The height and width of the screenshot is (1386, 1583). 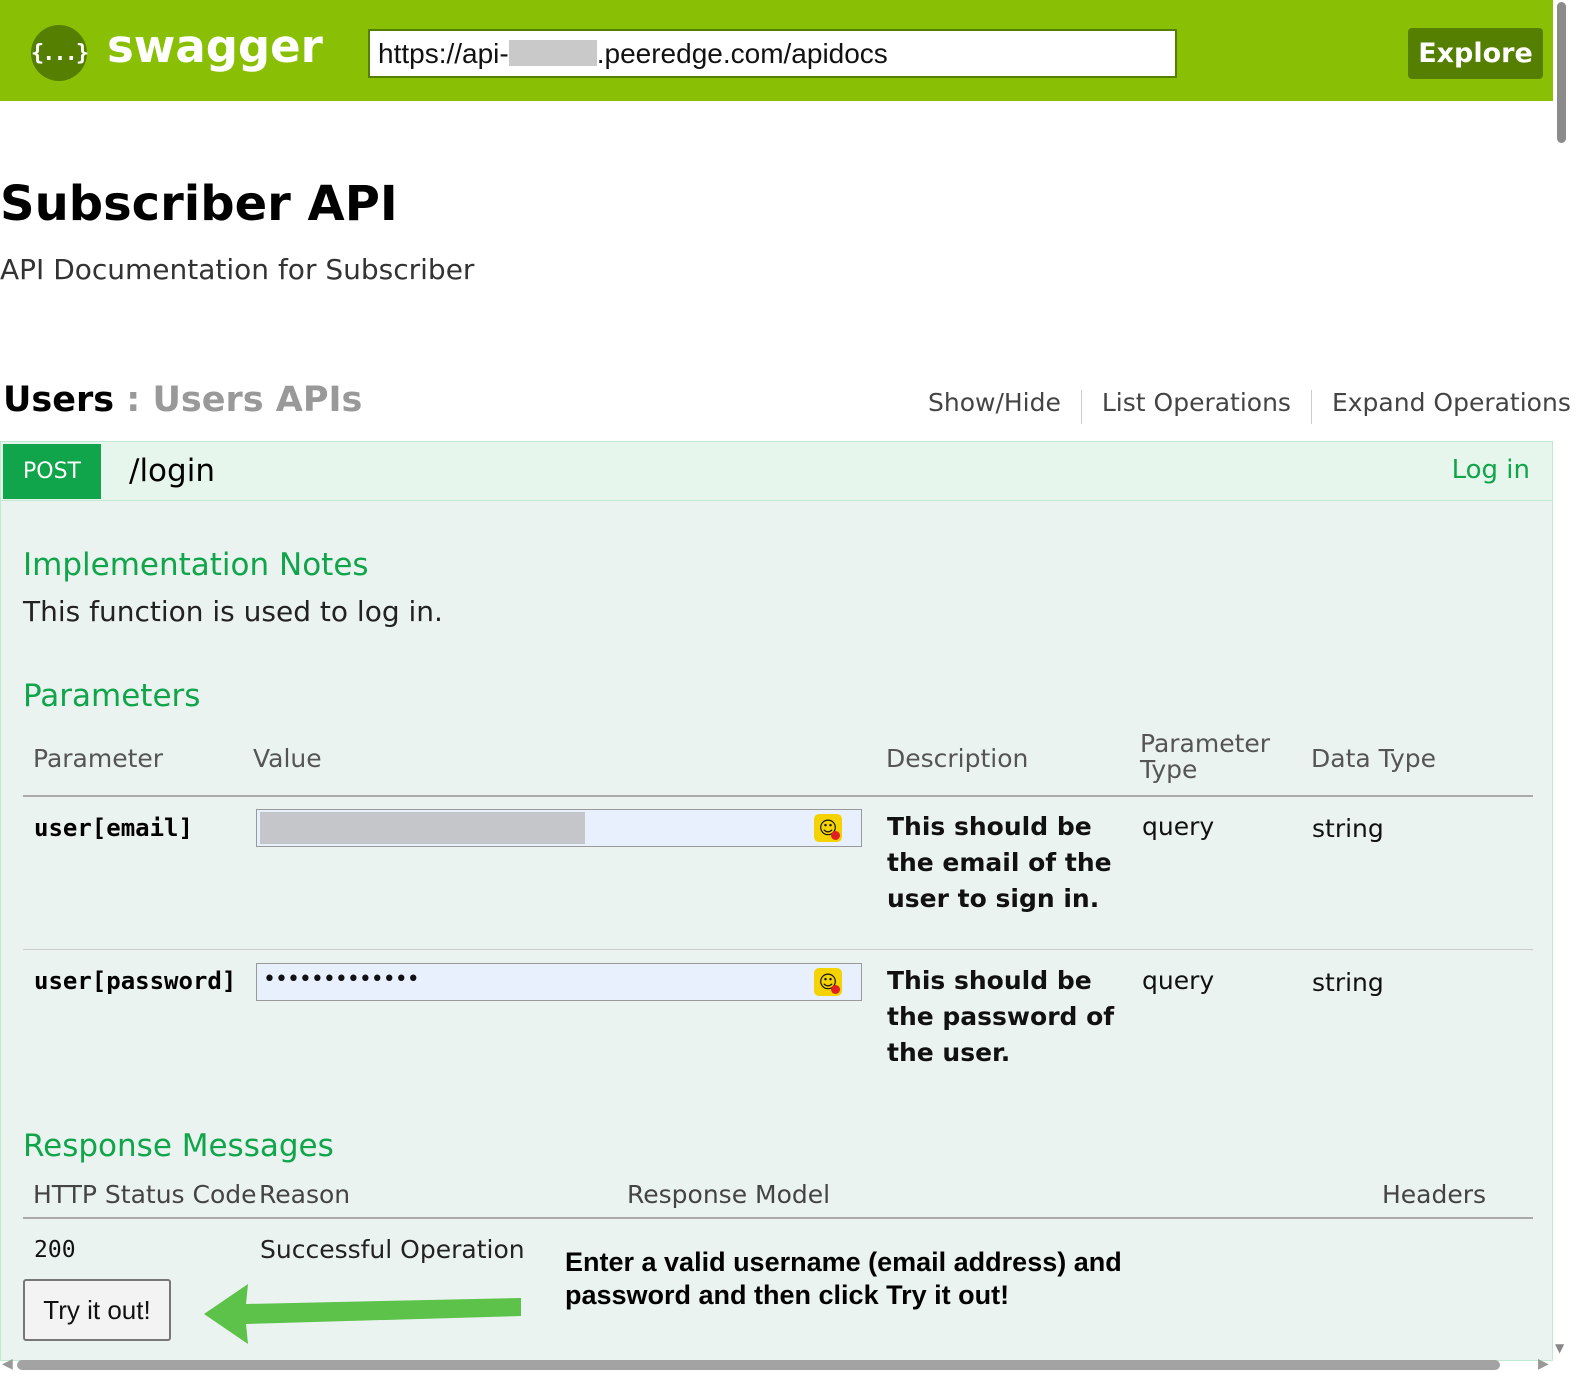 I want to click on password-field: ••••••••••••• ☺, so click(x=559, y=982).